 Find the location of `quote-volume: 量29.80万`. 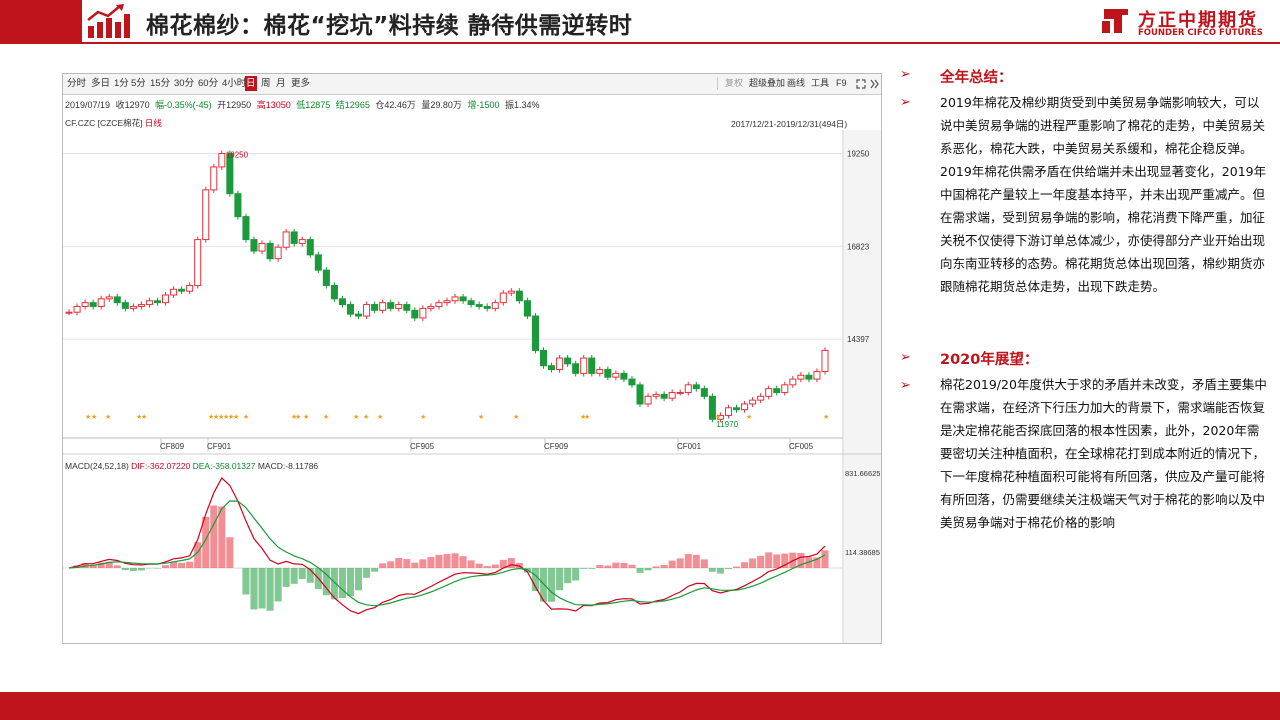

quote-volume: 量29.80万 is located at coordinates (441, 105).